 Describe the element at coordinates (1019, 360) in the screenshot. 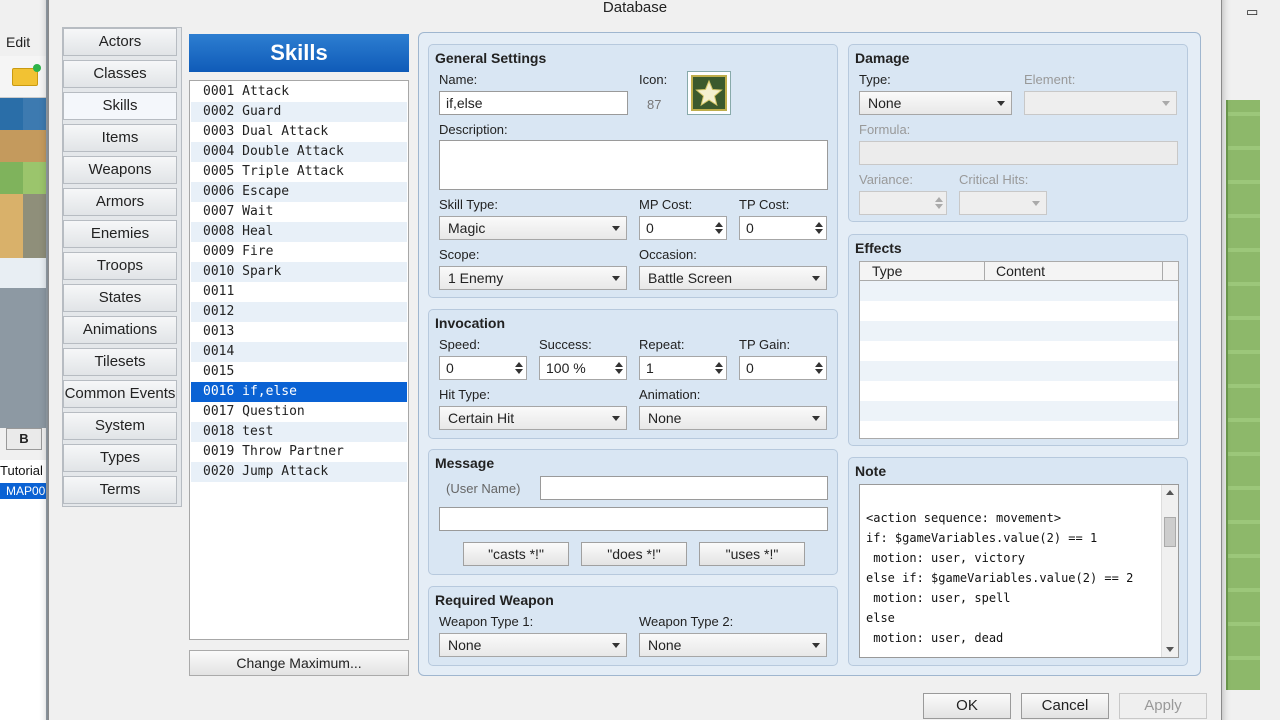

I see `effects-table-body` at that location.